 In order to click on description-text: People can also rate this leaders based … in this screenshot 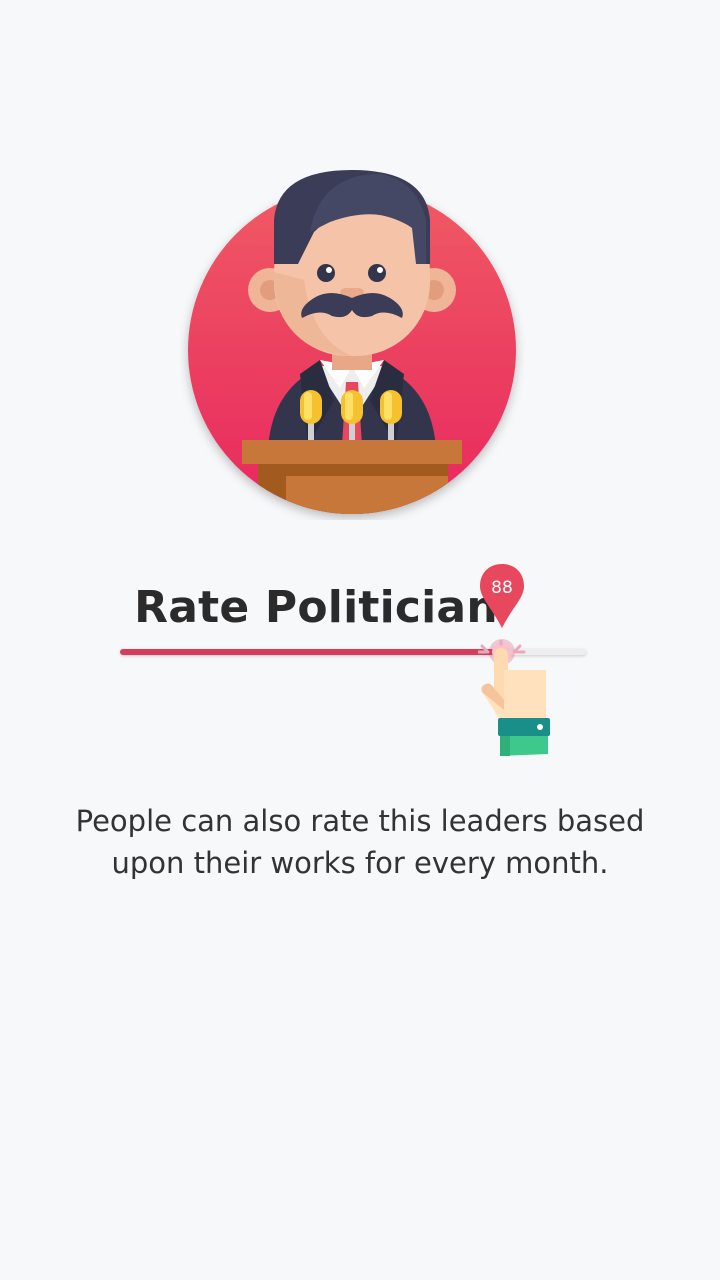, I will do `click(360, 842)`.